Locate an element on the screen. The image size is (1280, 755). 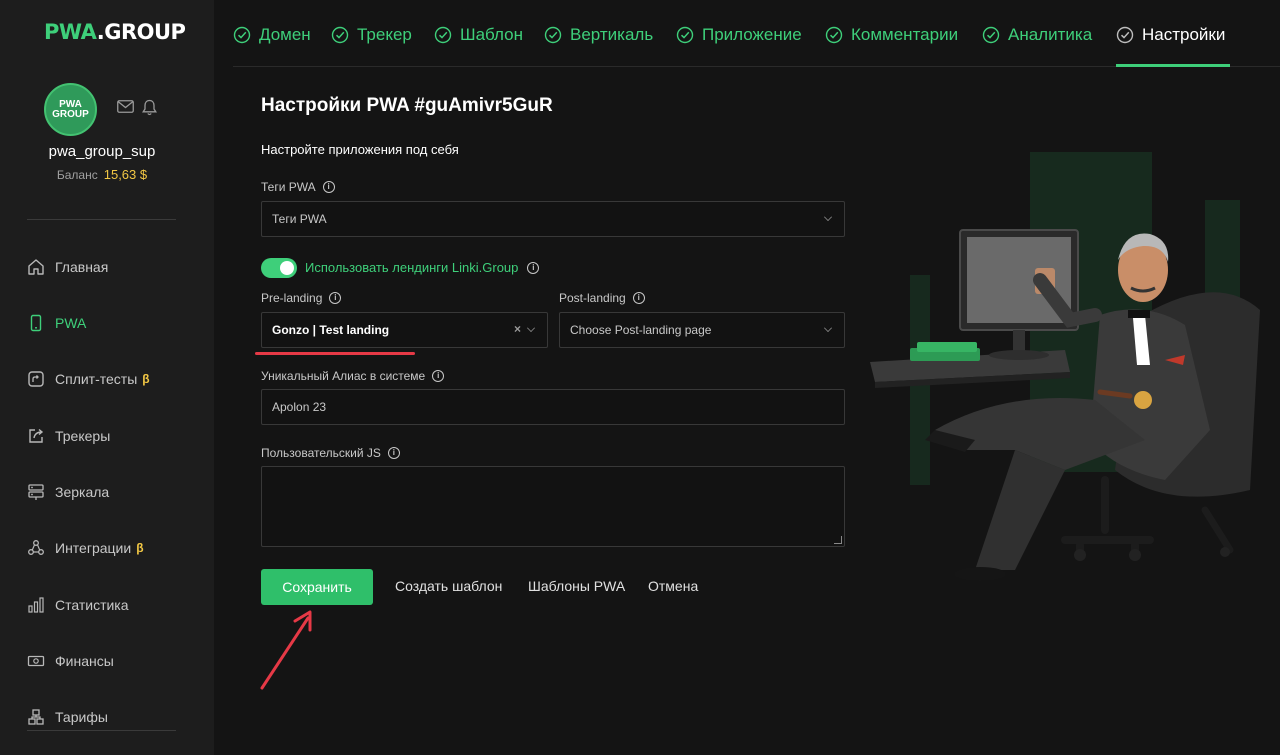
sidebar-item-home: Главная is located at coordinates (67, 267).